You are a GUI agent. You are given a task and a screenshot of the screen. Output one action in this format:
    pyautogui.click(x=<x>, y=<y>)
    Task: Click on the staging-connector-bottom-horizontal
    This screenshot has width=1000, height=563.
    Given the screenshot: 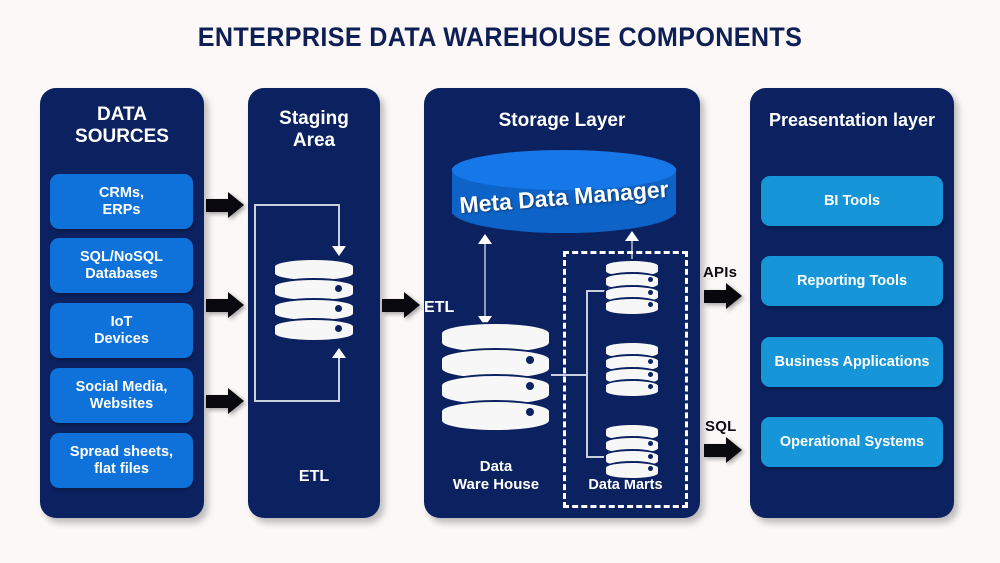 What is the action you would take?
    pyautogui.click(x=297, y=401)
    